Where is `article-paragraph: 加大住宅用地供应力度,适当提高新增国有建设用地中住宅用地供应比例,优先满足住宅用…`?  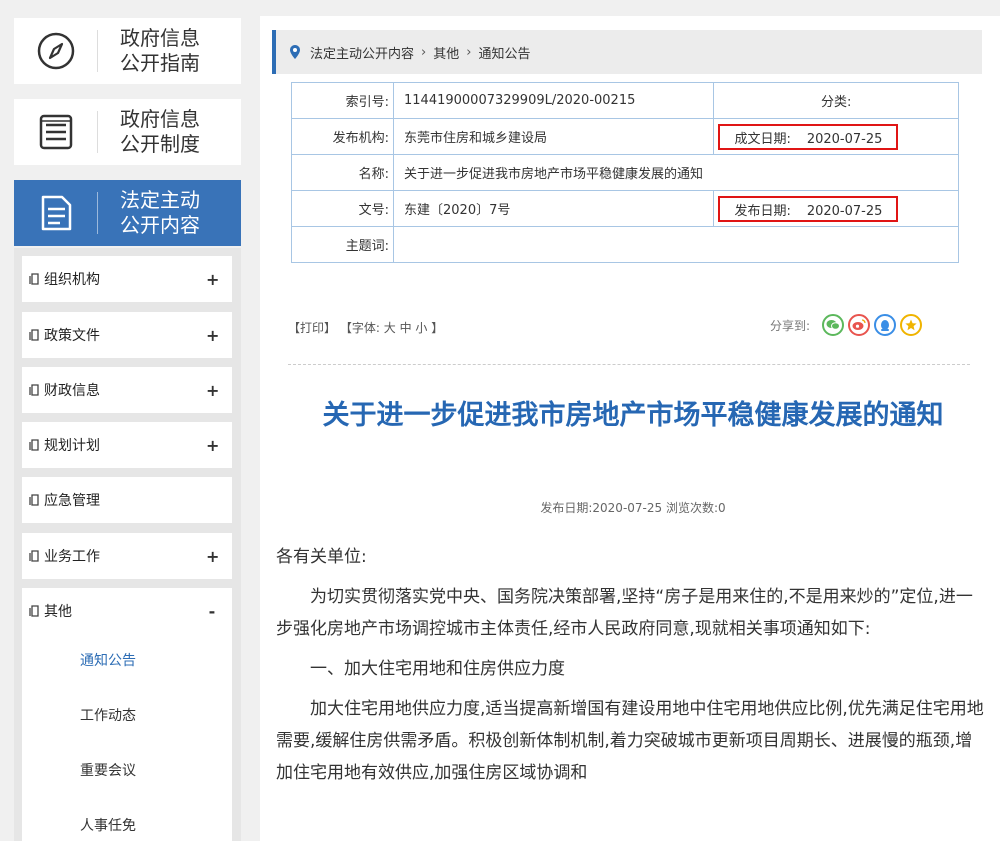
article-paragraph: 加大住宅用地供应力度,适当提高新增国有建设用地中住宅用地供应比例,优先满足住宅用… is located at coordinates (630, 741).